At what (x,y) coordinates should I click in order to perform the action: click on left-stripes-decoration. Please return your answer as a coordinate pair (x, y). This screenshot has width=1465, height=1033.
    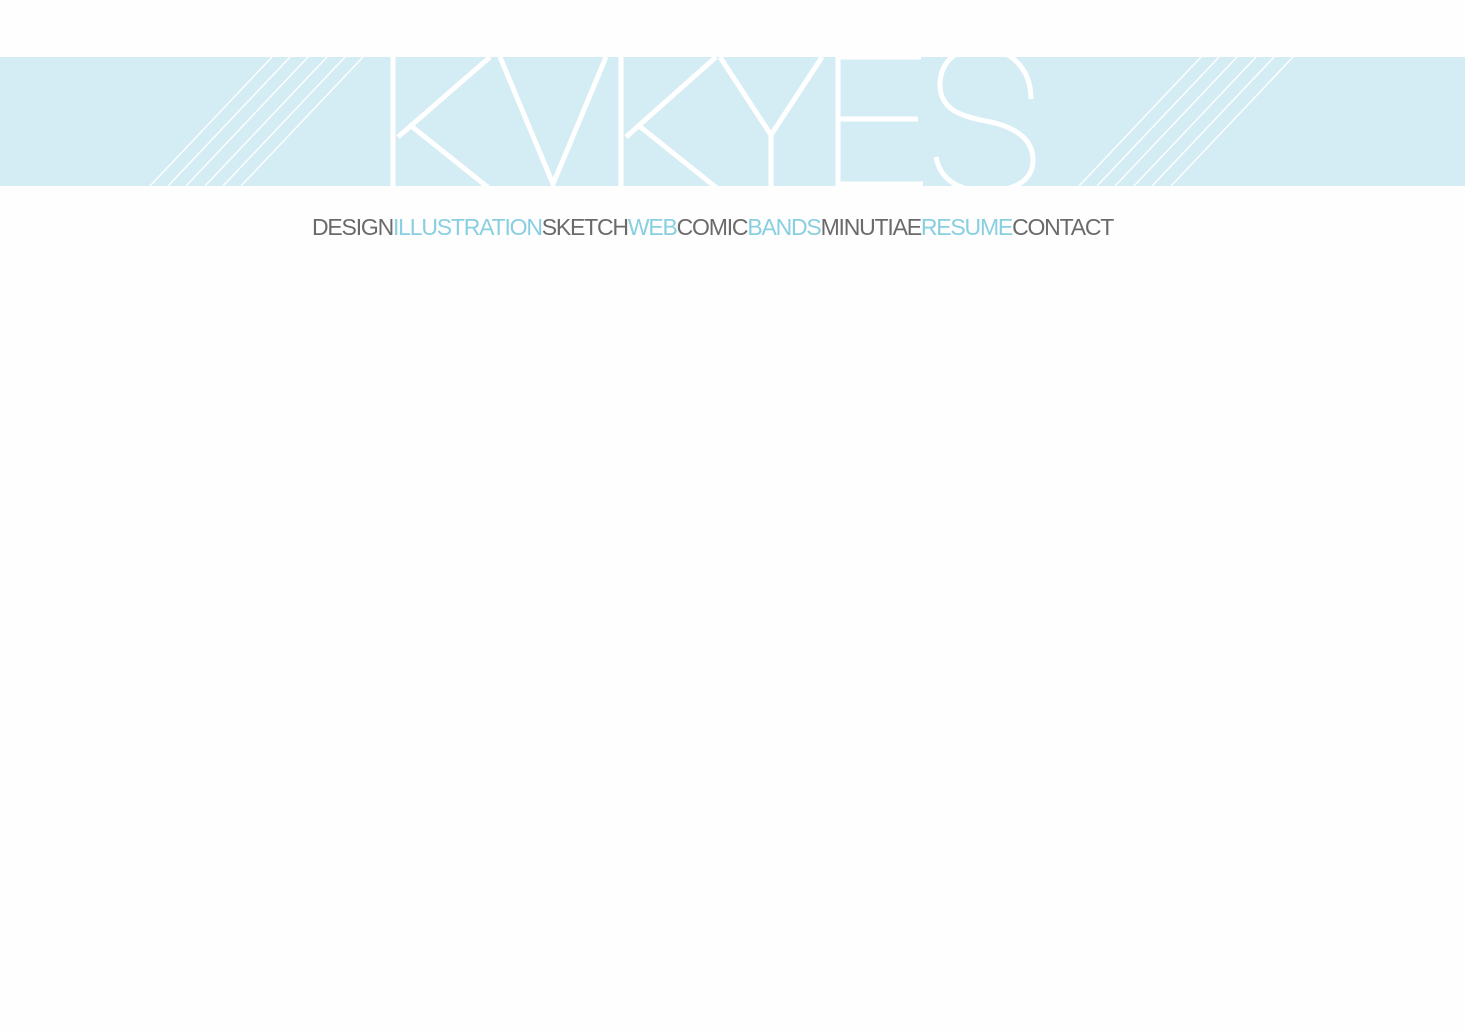
    Looking at the image, I should click on (256, 121).